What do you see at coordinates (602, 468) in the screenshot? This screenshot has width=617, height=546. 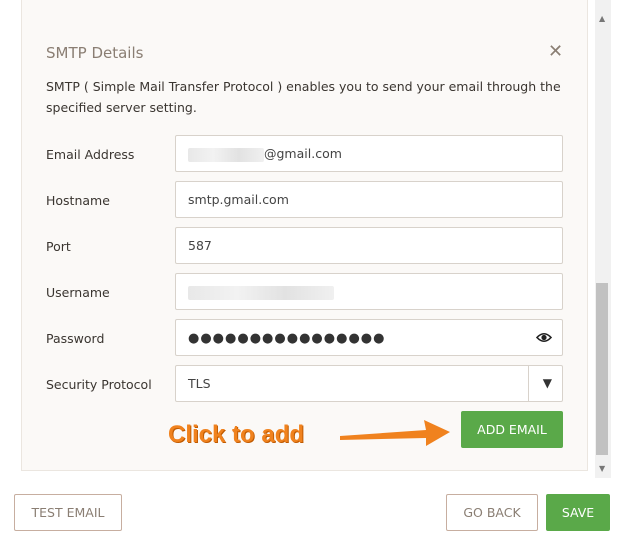 I see `scroll-down-icon: ▼` at bounding box center [602, 468].